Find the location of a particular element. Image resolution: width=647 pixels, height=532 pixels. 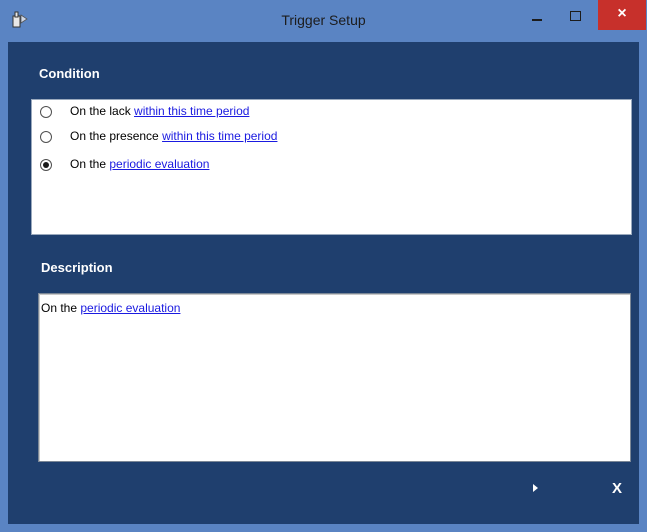

condition-option-periodic: On the periodic evaluation is located at coordinates (327, 165).